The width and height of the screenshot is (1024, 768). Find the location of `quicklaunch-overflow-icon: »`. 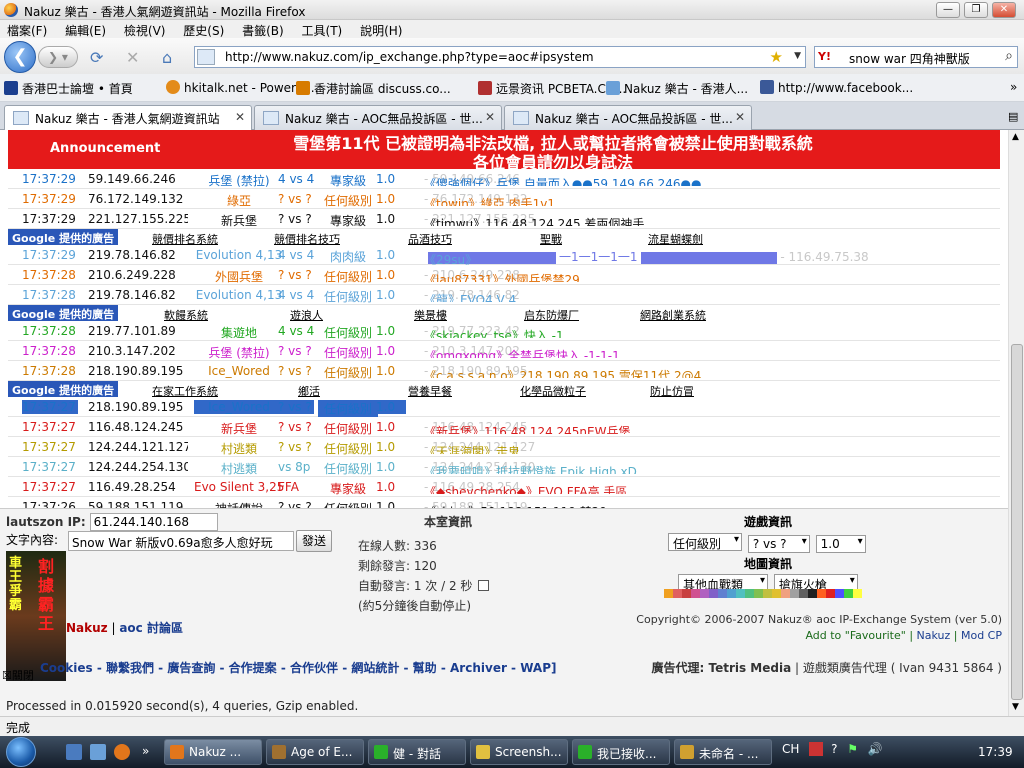

quicklaunch-overflow-icon: » is located at coordinates (150, 752).